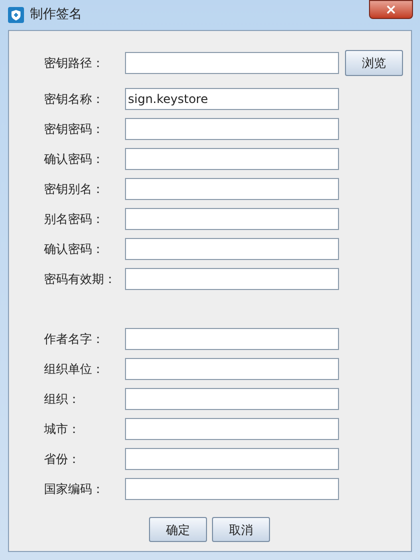  I want to click on field-label: 组织：, so click(62, 399).